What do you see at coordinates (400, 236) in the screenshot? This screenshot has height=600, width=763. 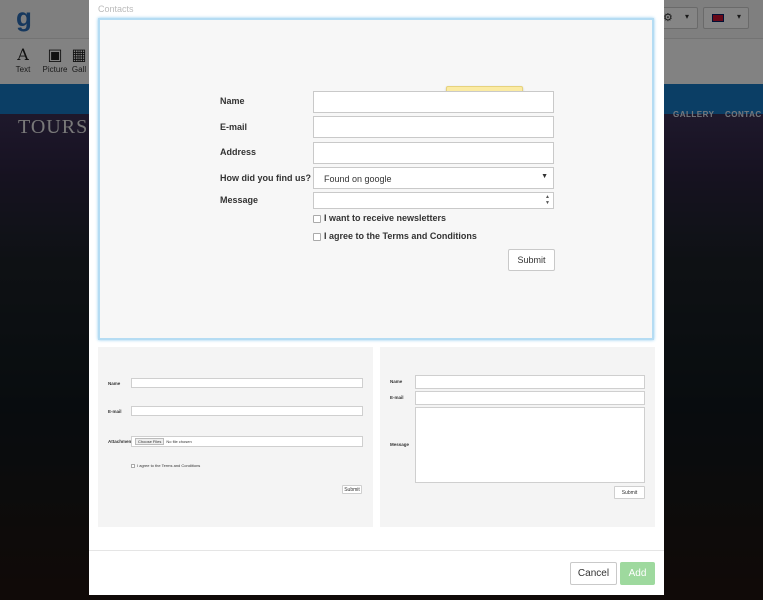 I see `terms-checkbox-label: I agree to the Terms and Conditions` at bounding box center [400, 236].